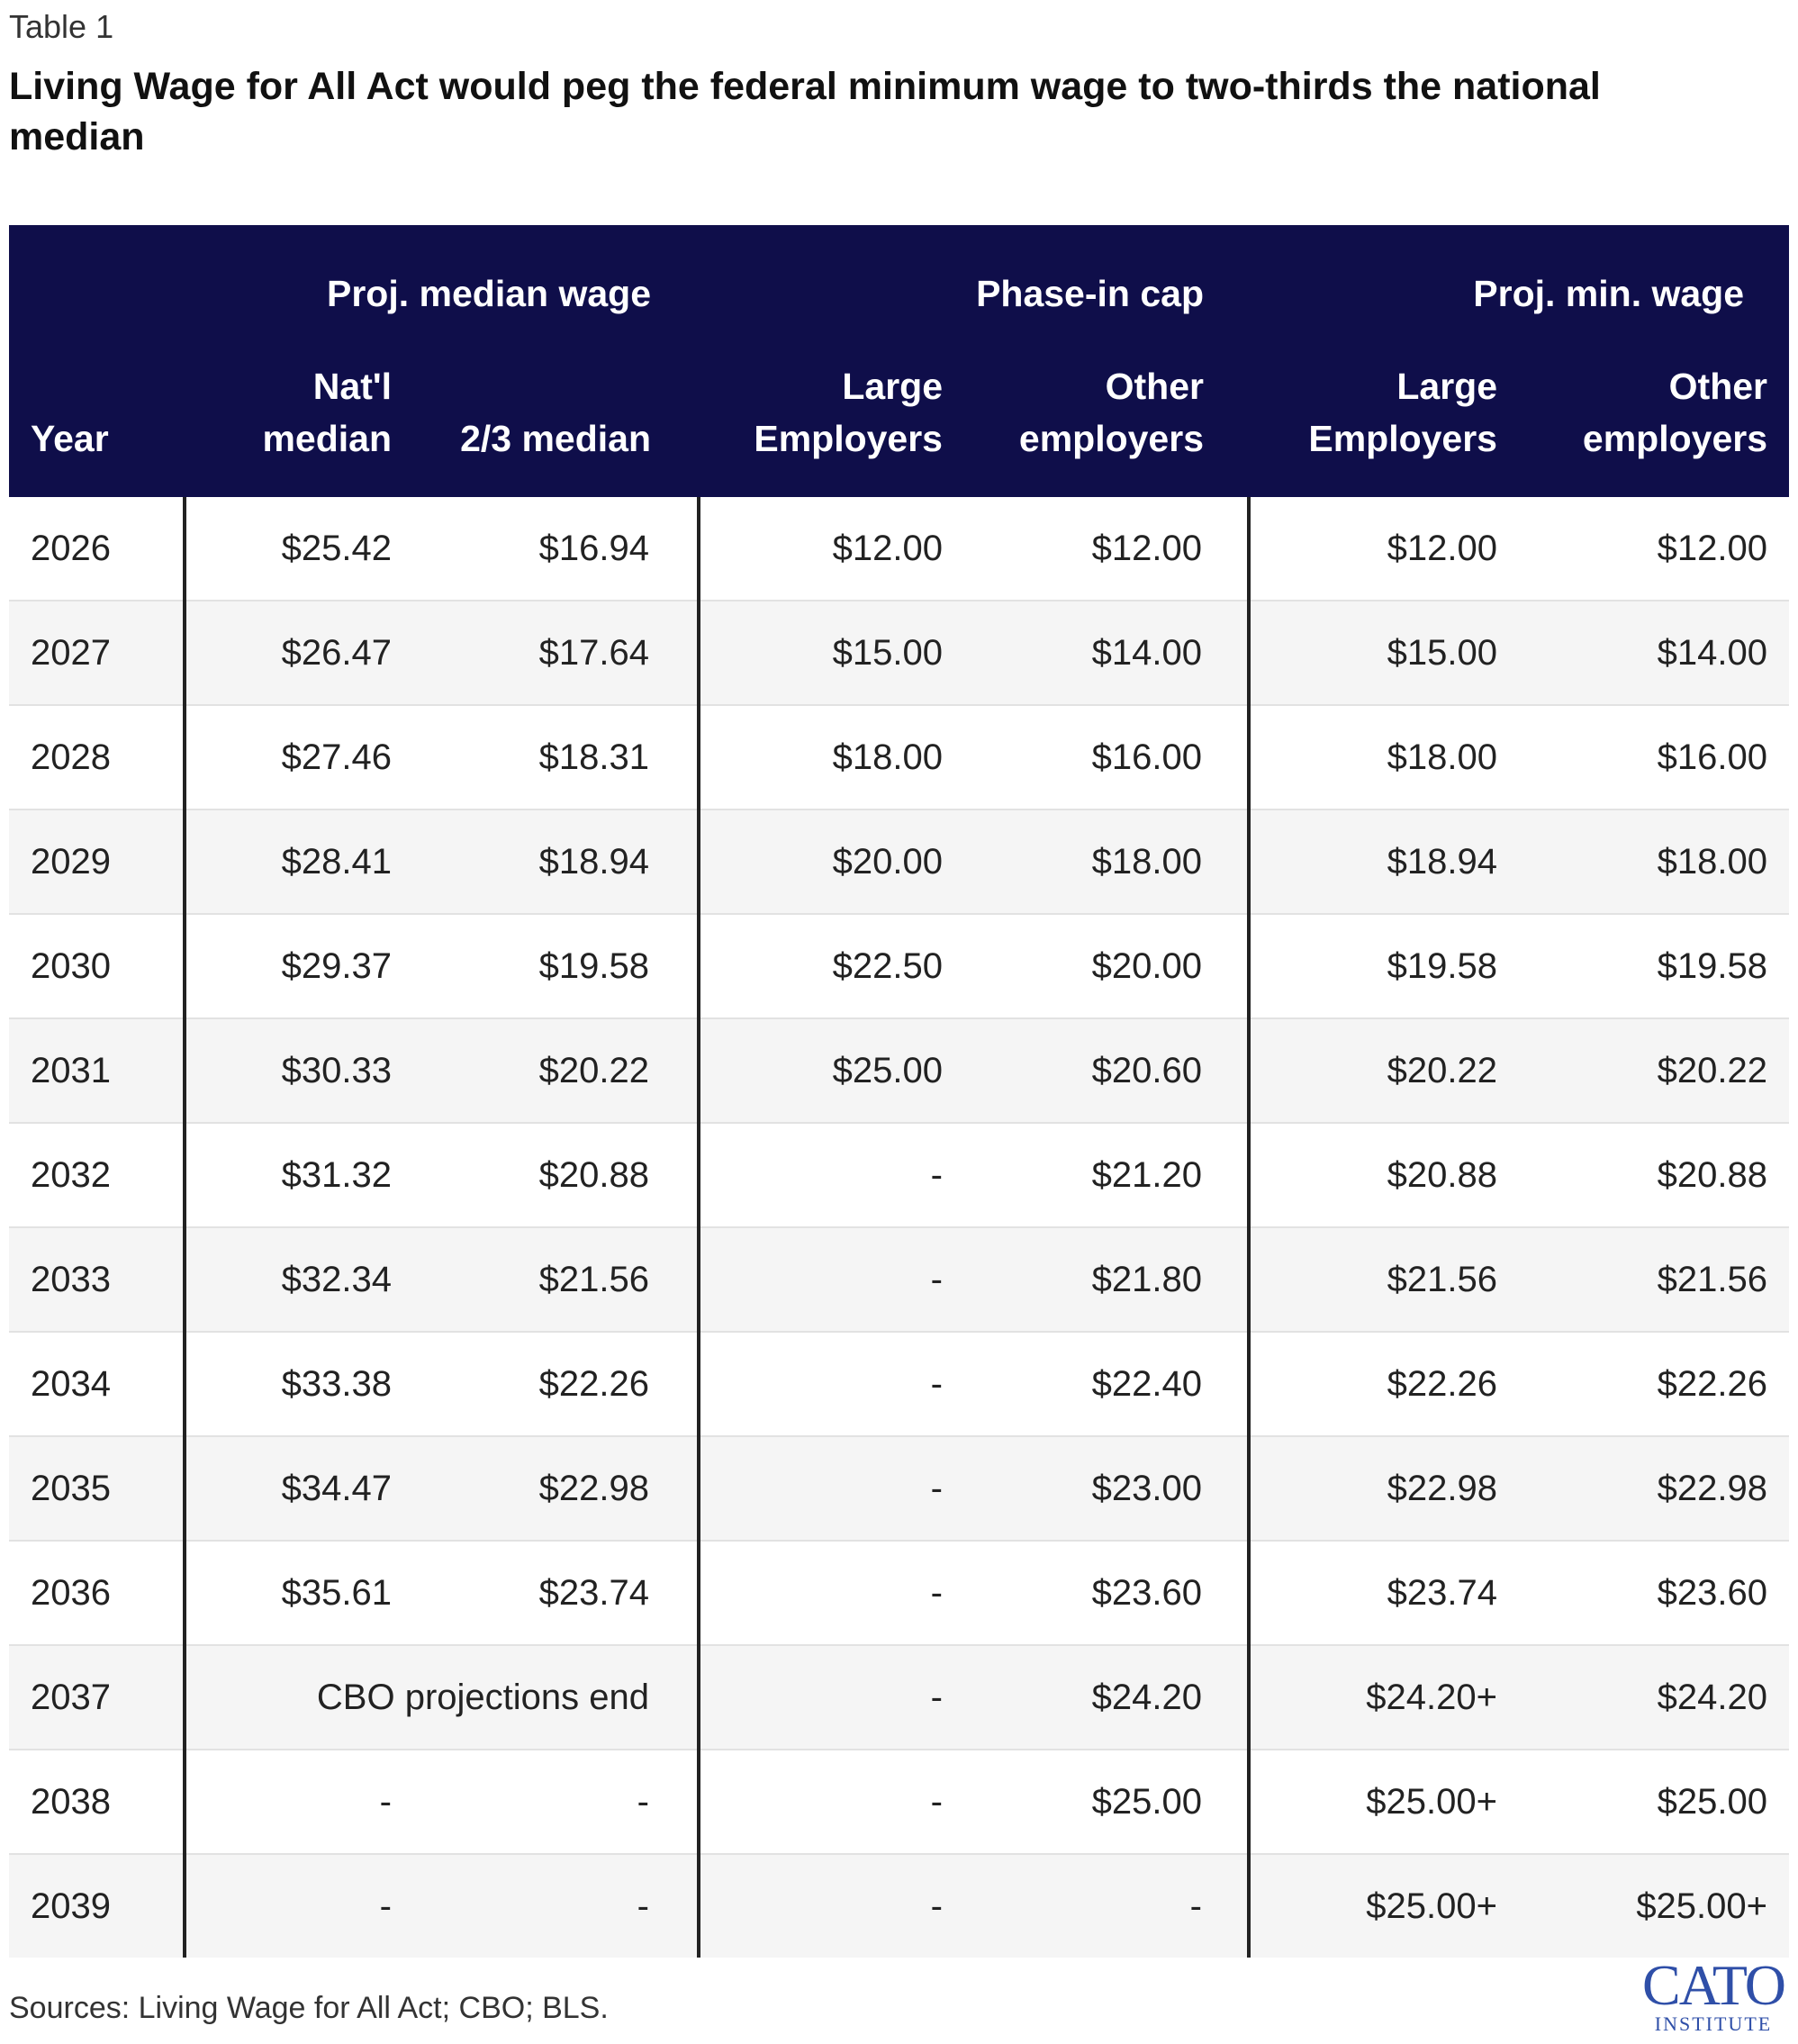 Image resolution: width=1798 pixels, height=2044 pixels. I want to click on cato-logo-subtitle: INSTITUTE, so click(1713, 2023).